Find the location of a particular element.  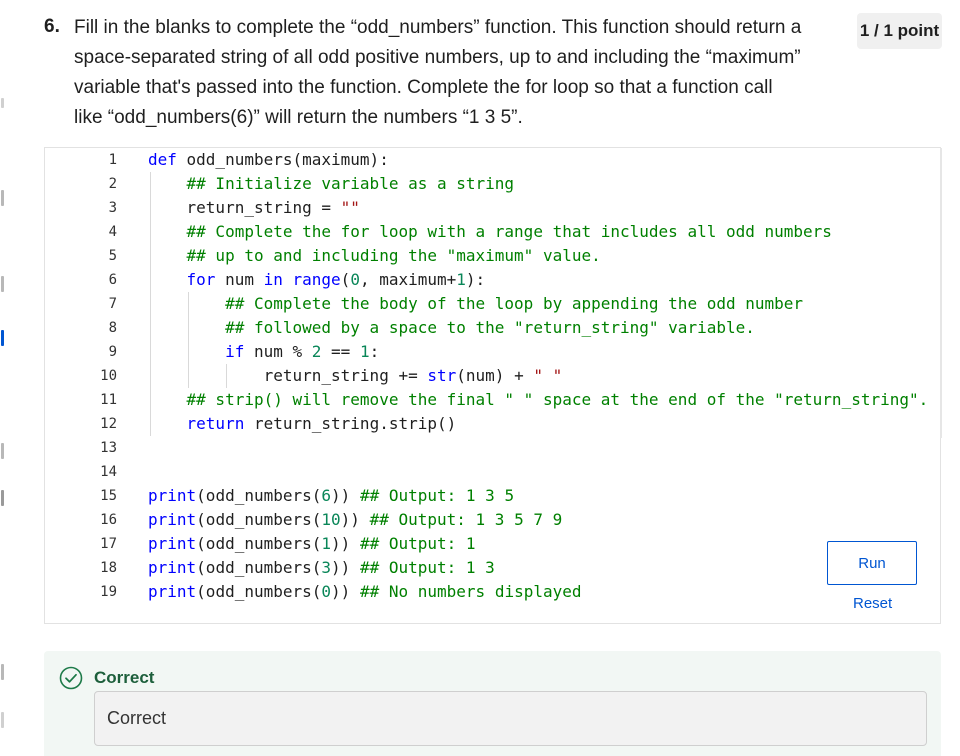

code-token: range is located at coordinates (316, 279).